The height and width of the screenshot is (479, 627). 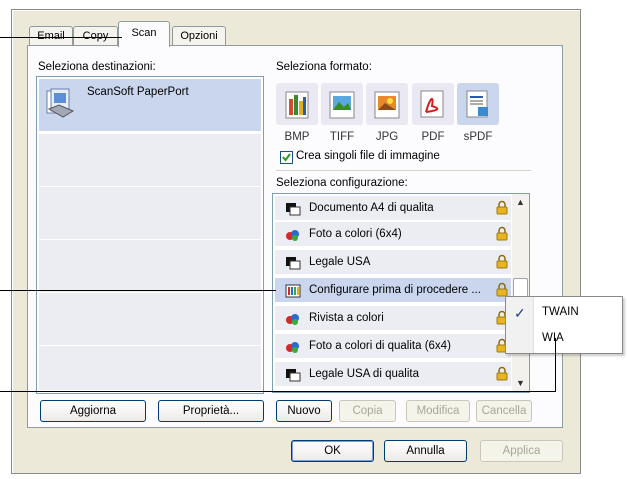 I want to click on config-scrollbar: ▲ ▼, so click(x=520, y=293).